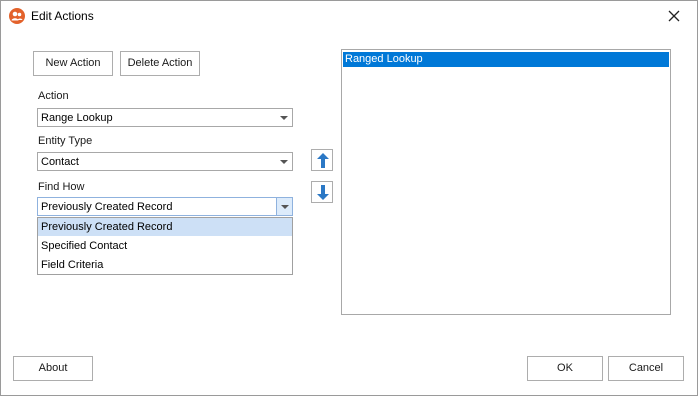 The height and width of the screenshot is (396, 698). Describe the element at coordinates (65, 141) in the screenshot. I see `entity-type-label: Entity Type` at that location.